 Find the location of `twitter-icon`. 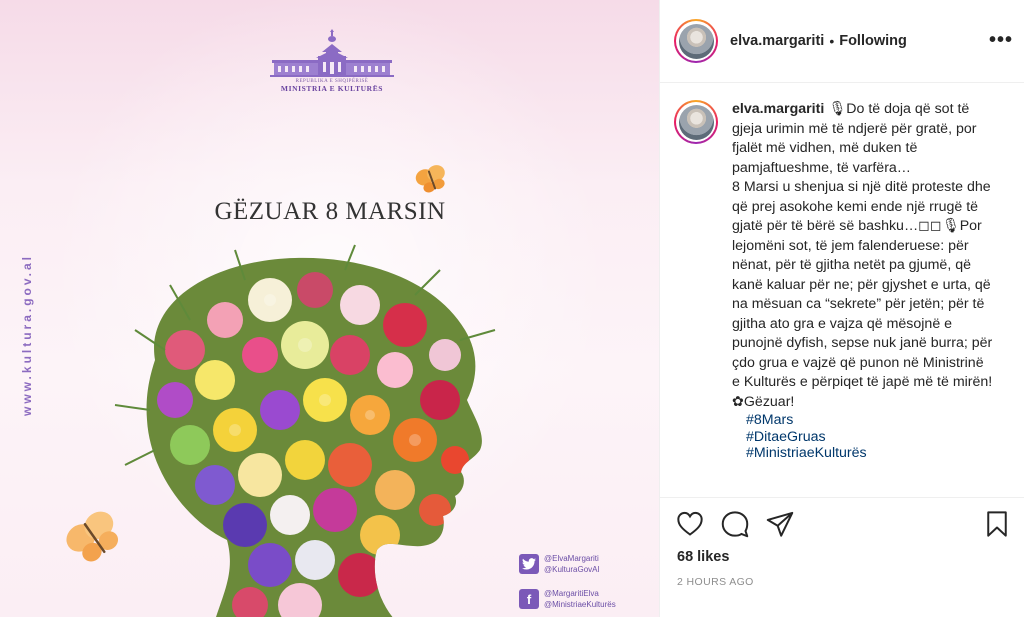

twitter-icon is located at coordinates (529, 564).